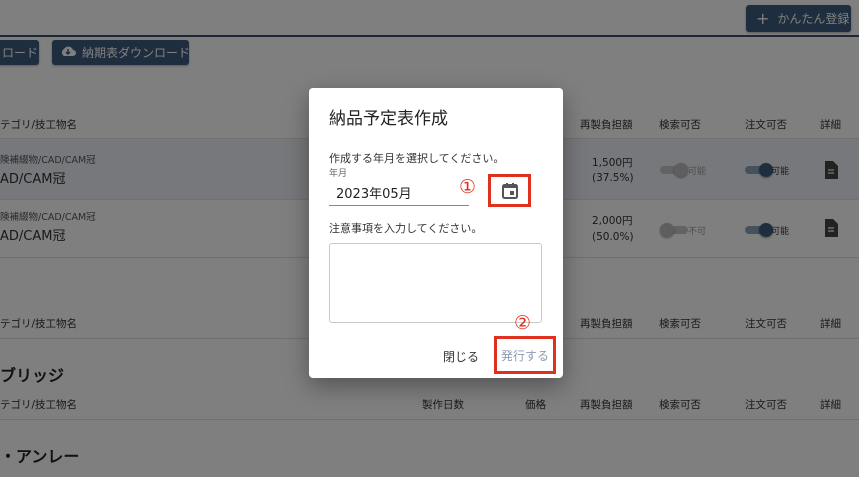 Image resolution: width=859 pixels, height=477 pixels. I want to click on calendar-icon, so click(510, 191).